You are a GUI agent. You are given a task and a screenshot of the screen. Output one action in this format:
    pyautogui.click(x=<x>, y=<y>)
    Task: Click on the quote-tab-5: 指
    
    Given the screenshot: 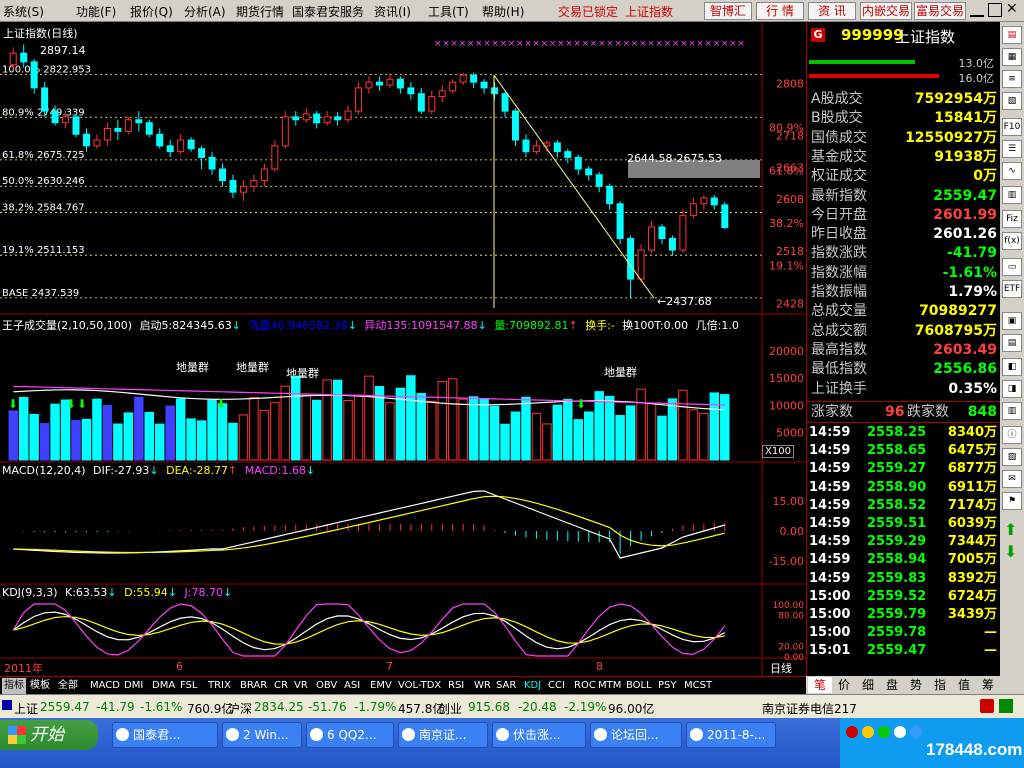 What is the action you would take?
    pyautogui.click(x=940, y=685)
    